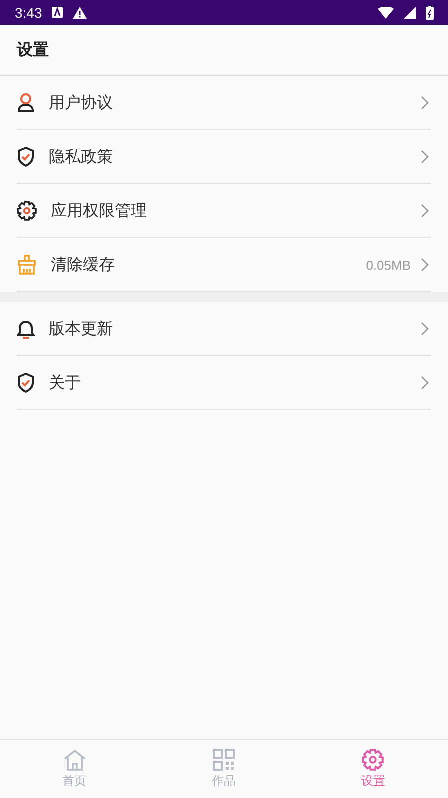 This screenshot has width=448, height=798. I want to click on settings-row: 应用权限管理, so click(224, 211).